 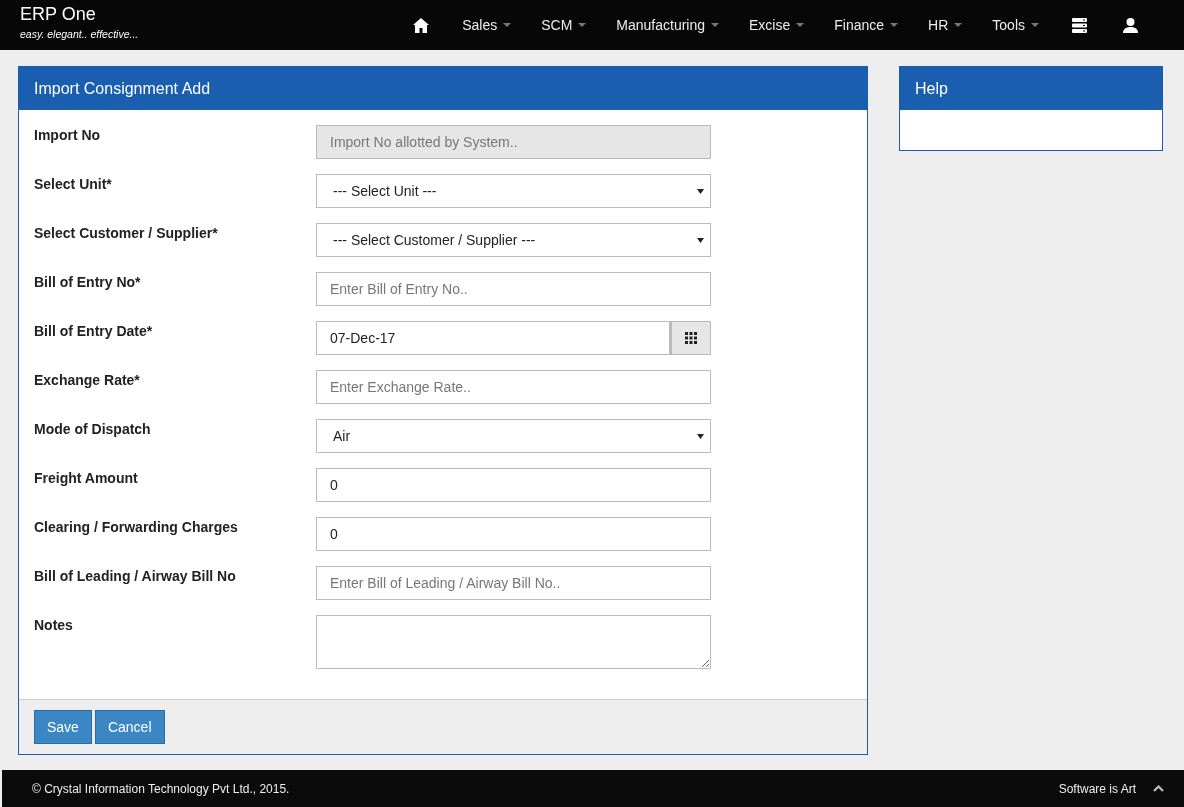 I want to click on field-label: Bill of Leading / Airway Bill No, so click(x=135, y=576).